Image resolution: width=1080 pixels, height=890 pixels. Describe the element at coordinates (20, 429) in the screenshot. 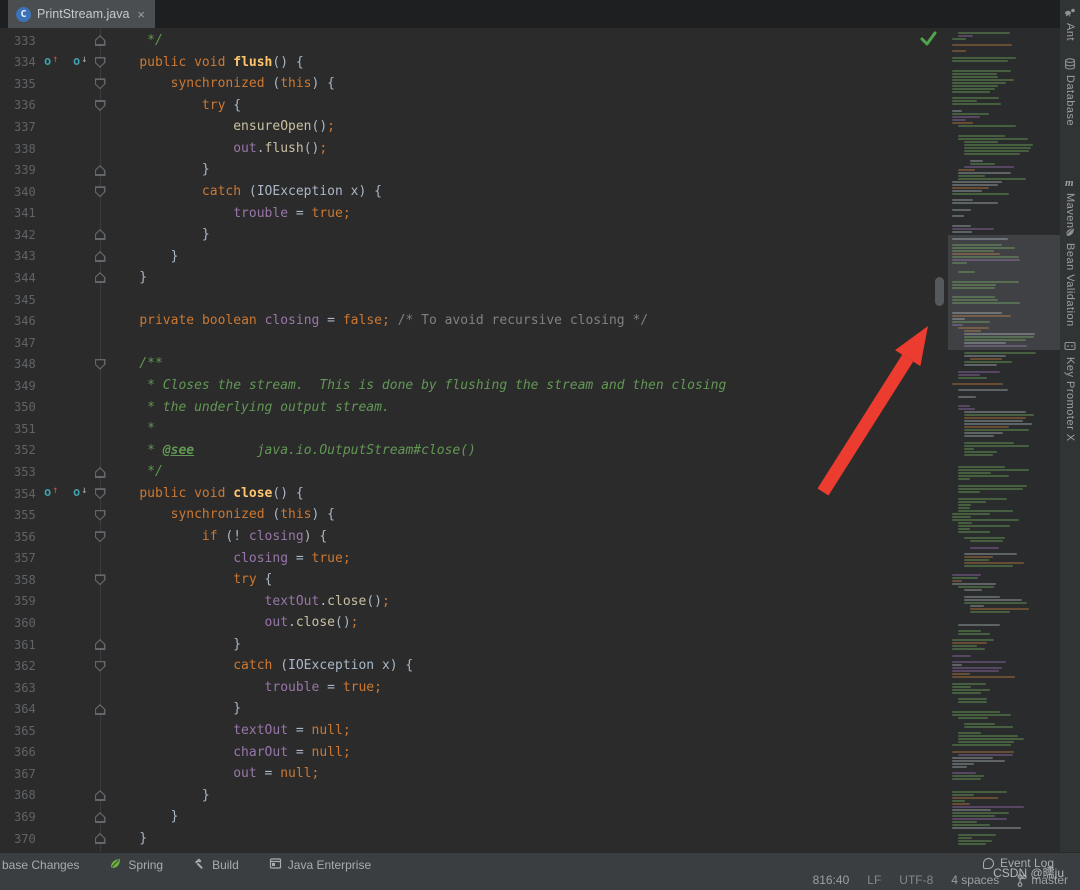

I see `line-number: 351` at that location.